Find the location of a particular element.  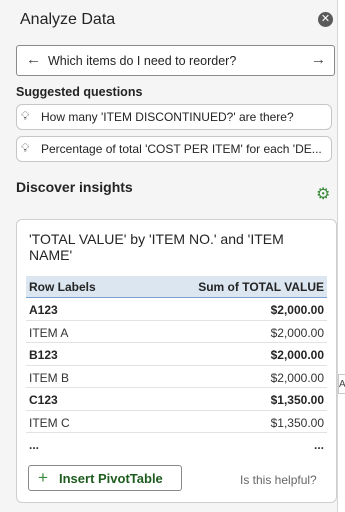

row-label: ITEM B is located at coordinates (49, 377).